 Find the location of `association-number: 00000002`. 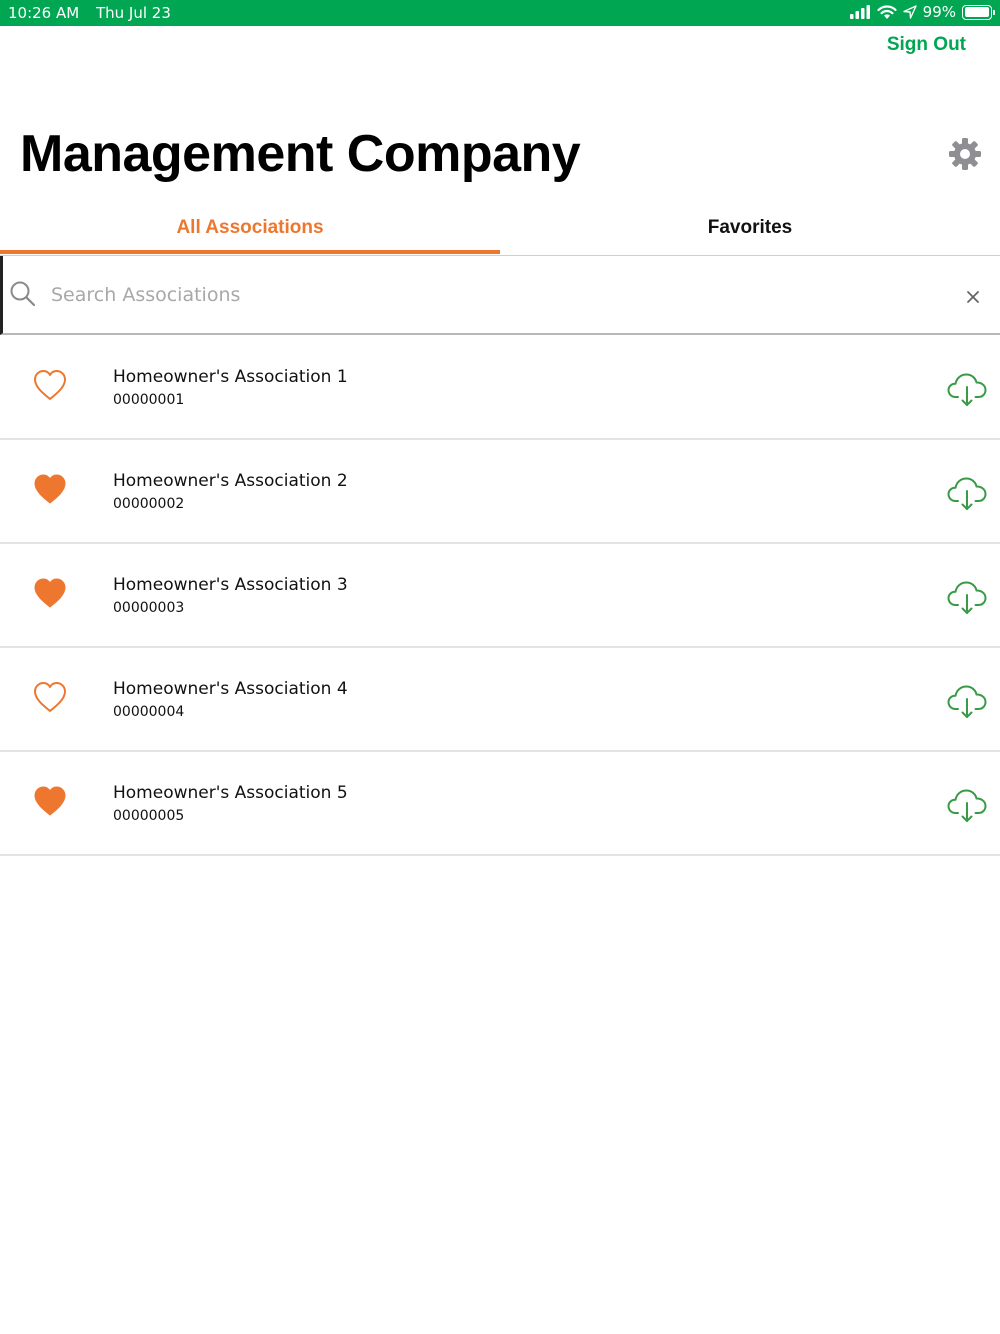

association-number: 00000002 is located at coordinates (149, 504).